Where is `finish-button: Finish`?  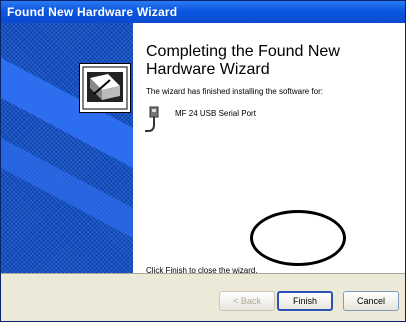 finish-button: Finish is located at coordinates (305, 301).